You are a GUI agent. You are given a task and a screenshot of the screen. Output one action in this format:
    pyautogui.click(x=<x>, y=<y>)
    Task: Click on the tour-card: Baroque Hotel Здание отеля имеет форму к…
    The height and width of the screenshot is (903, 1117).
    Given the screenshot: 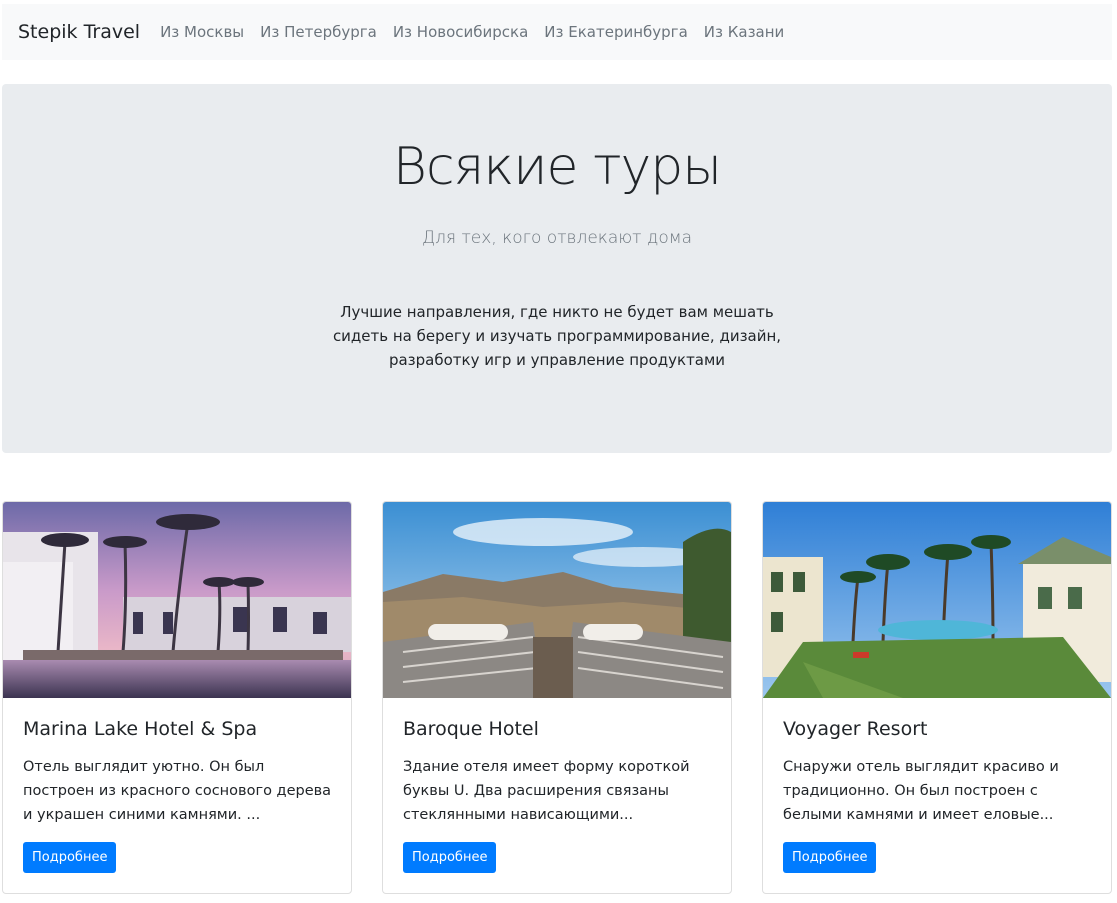 What is the action you would take?
    pyautogui.click(x=557, y=697)
    